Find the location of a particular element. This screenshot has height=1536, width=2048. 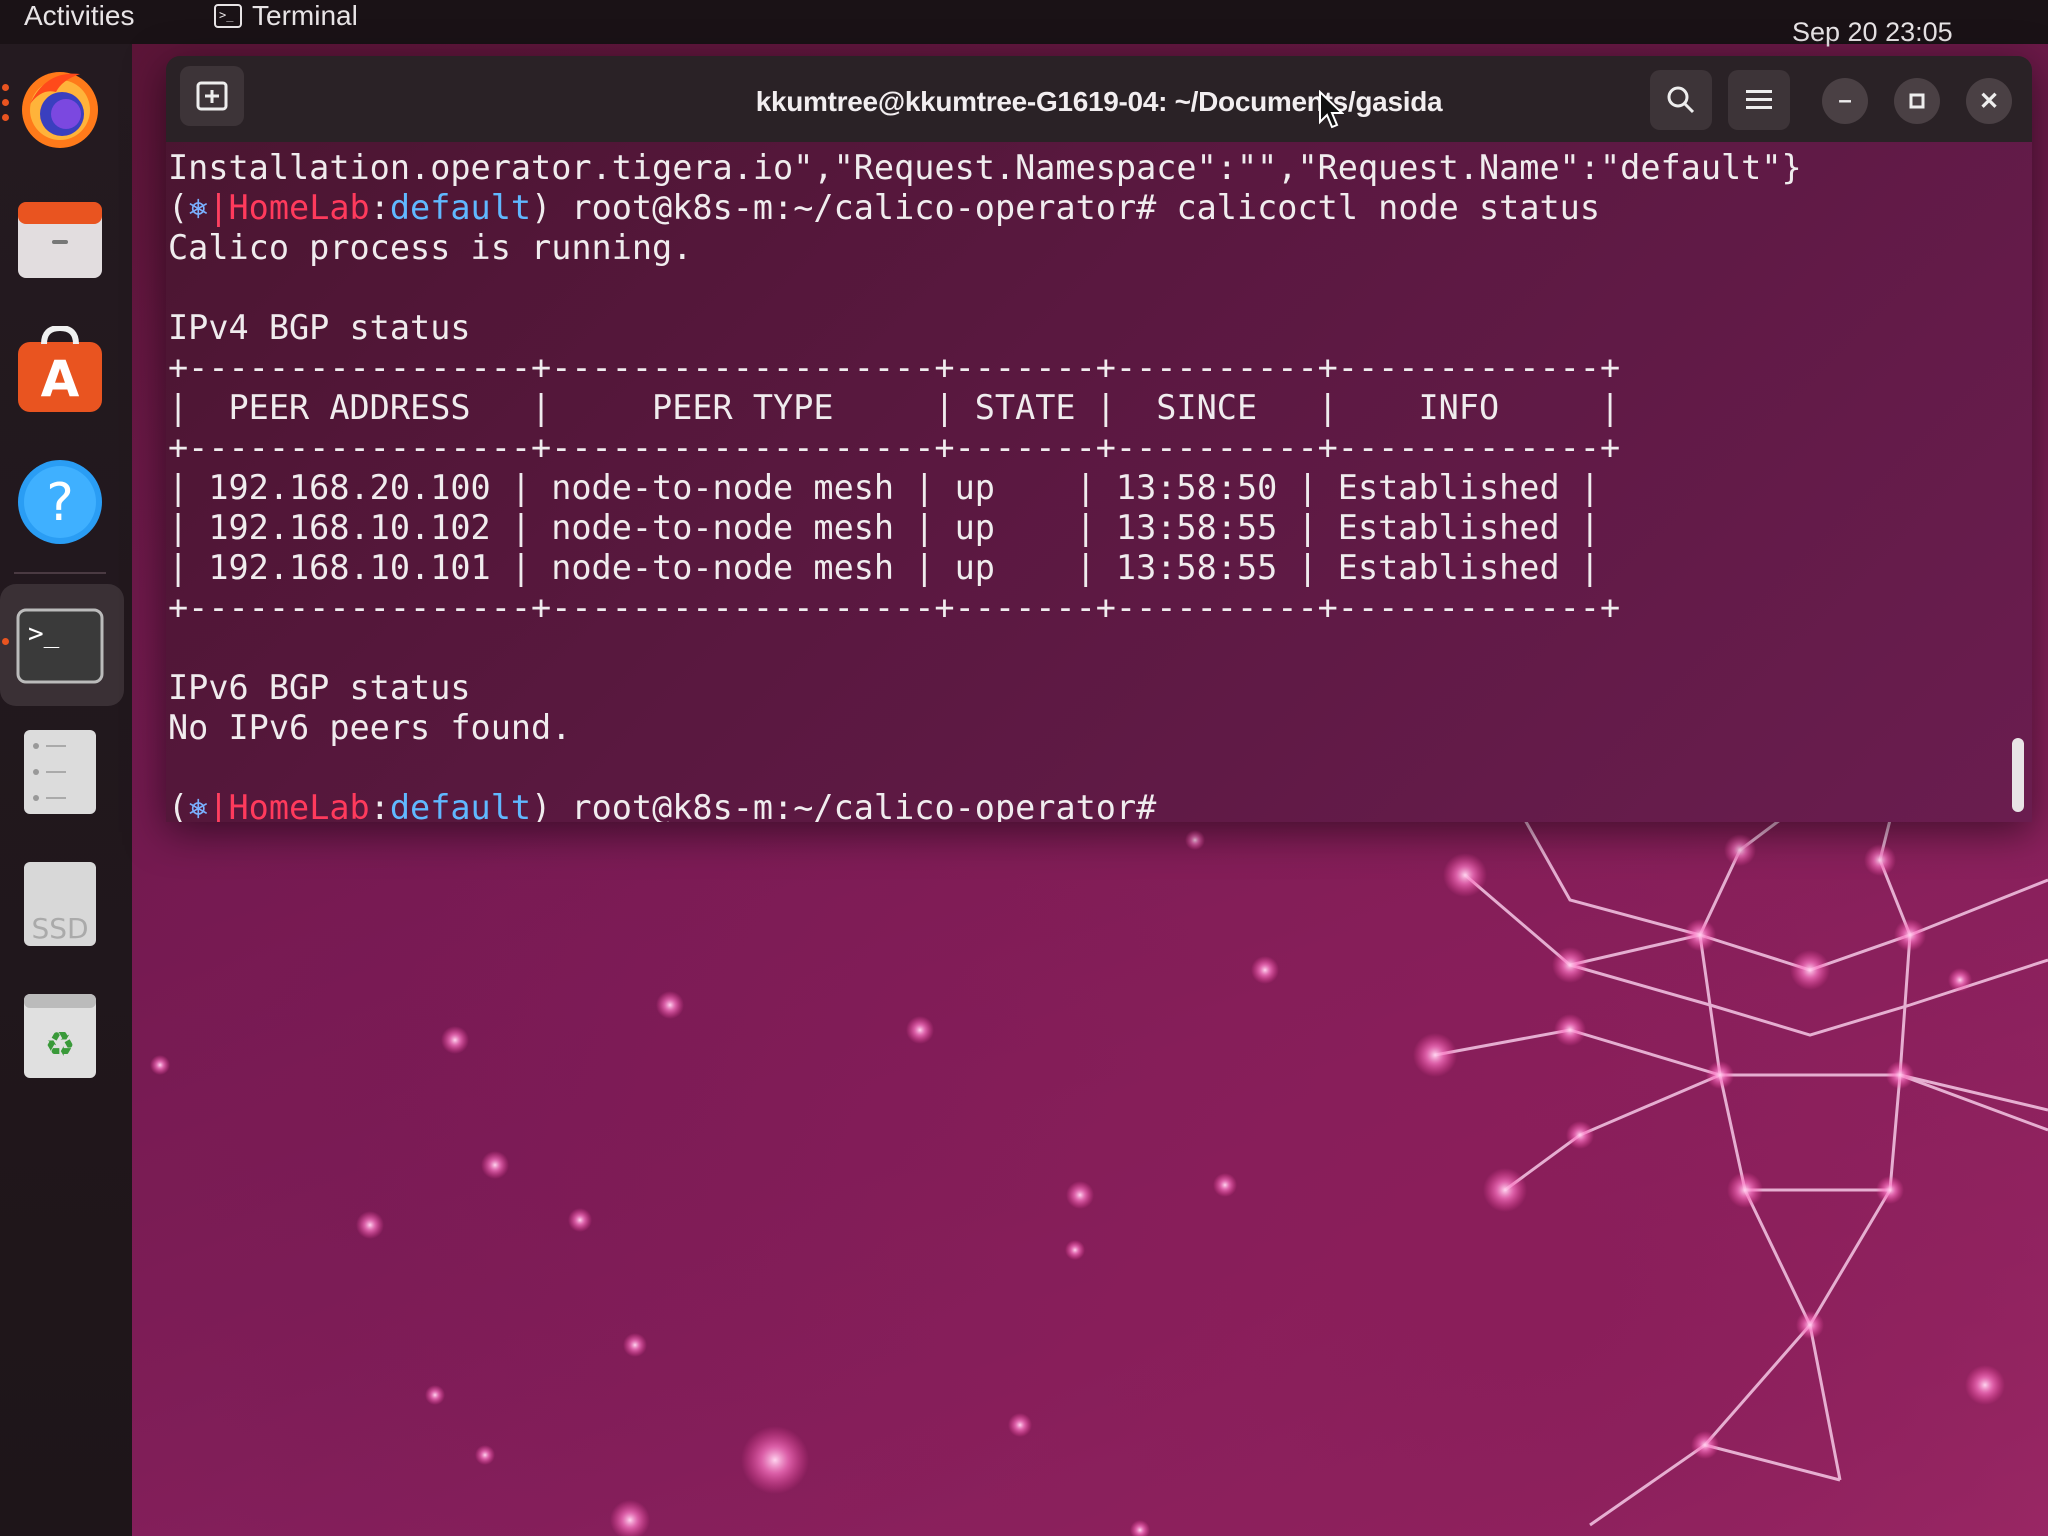

app-menu-label: Terminal is located at coordinates (305, 15).